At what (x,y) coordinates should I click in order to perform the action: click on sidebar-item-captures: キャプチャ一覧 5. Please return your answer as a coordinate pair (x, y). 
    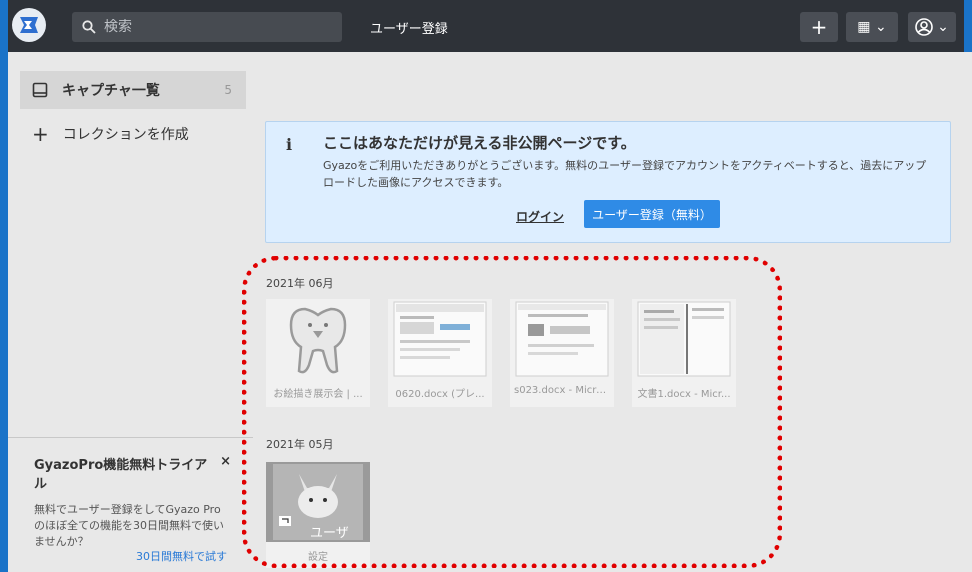
    Looking at the image, I should click on (133, 90).